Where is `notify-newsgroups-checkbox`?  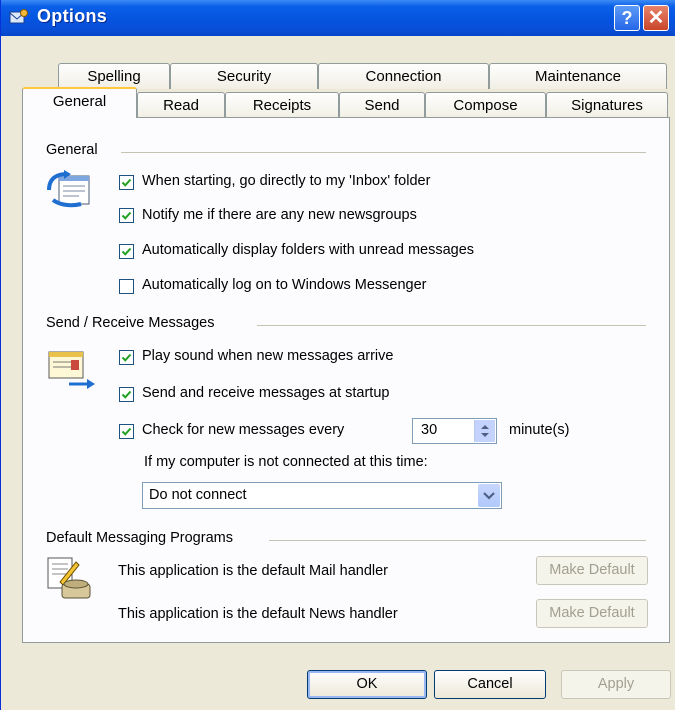 notify-newsgroups-checkbox is located at coordinates (126, 215).